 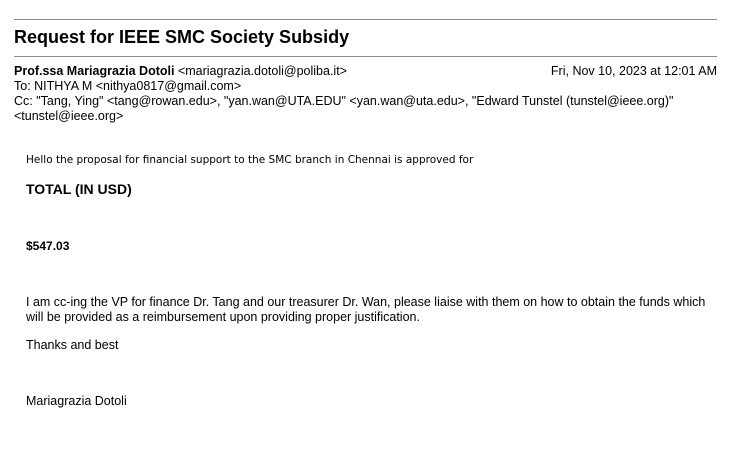 I want to click on sender-name: Prof.ssa Mariagrazia Dotoli, so click(x=94, y=71).